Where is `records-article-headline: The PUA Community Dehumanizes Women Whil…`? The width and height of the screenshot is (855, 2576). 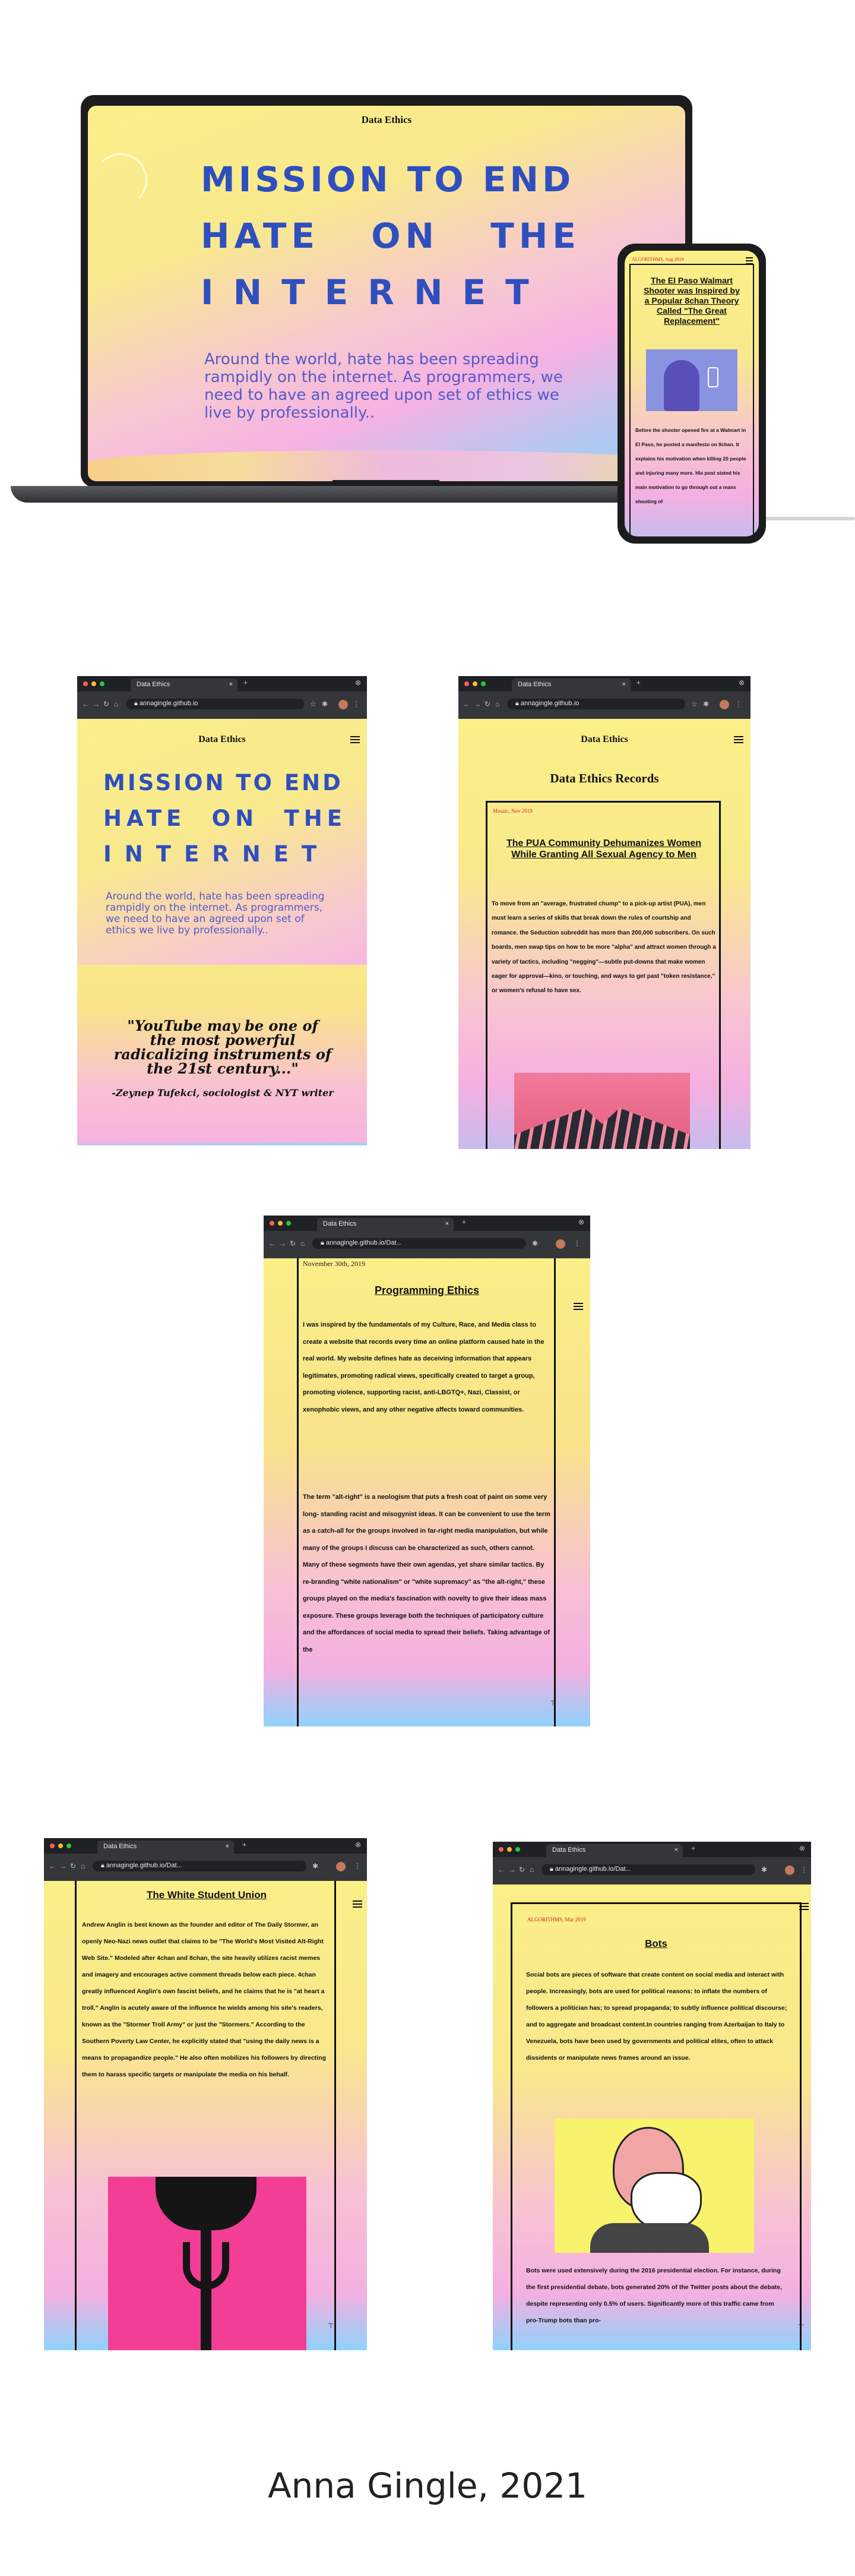
records-article-headline: The PUA Community Dehumanizes Women Whil… is located at coordinates (604, 849).